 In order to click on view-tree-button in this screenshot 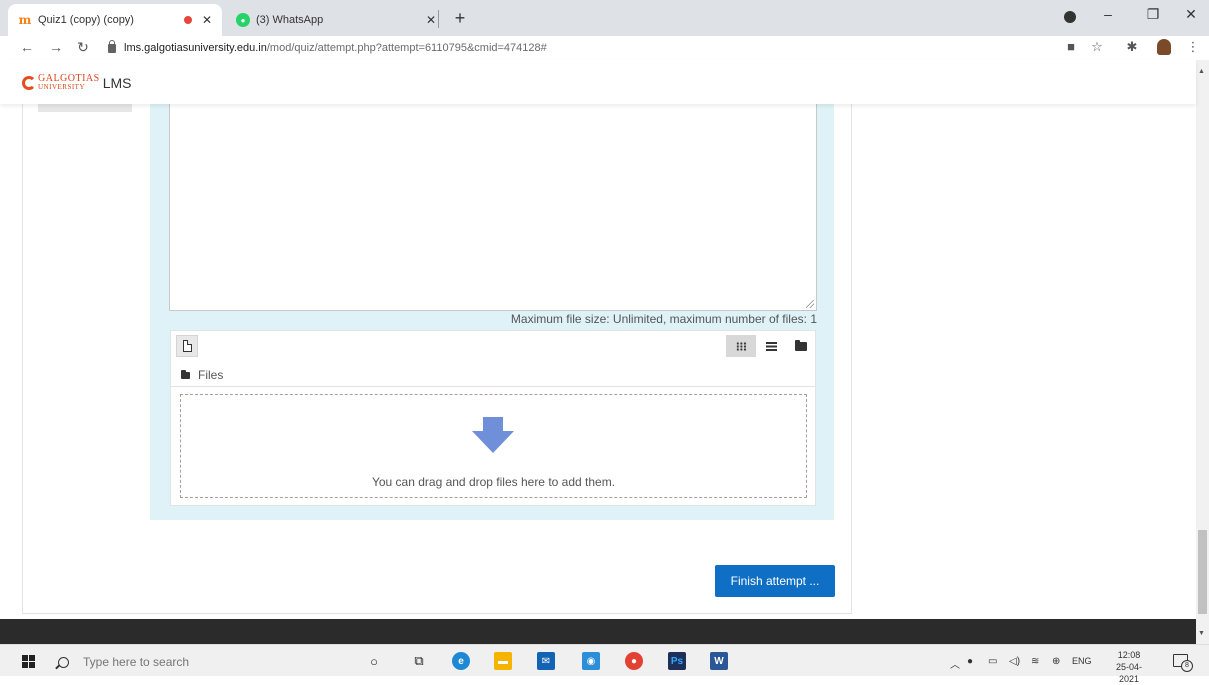, I will do `click(801, 346)`.